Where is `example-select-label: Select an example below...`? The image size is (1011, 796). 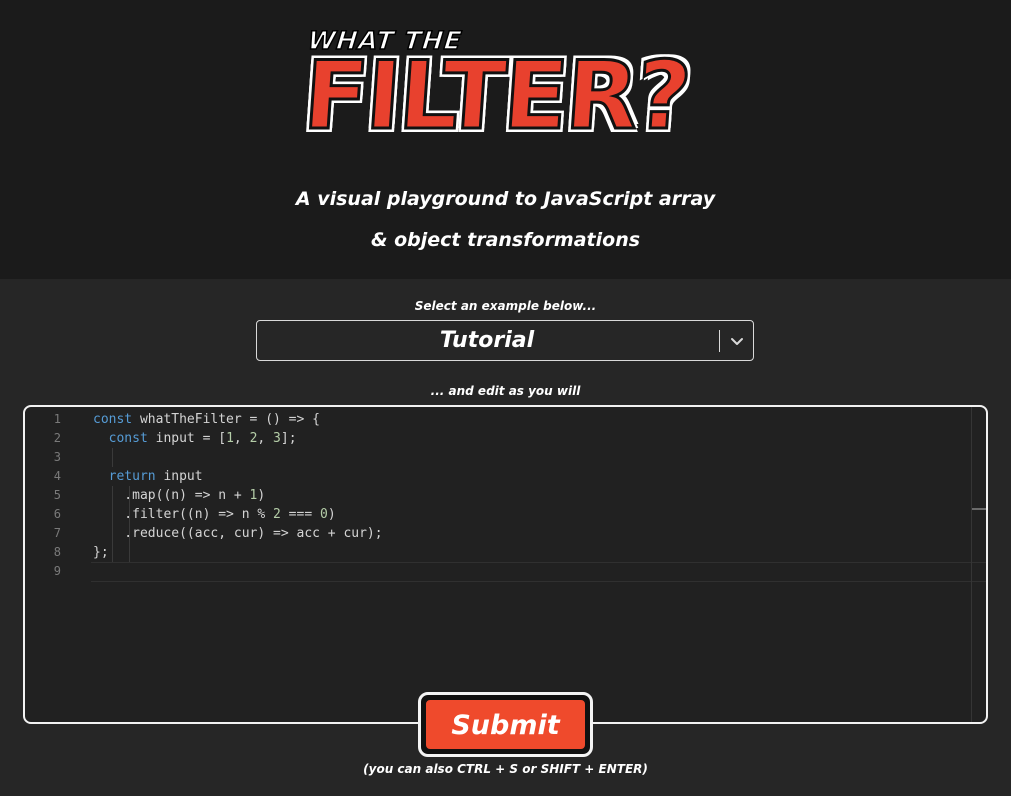 example-select-label: Select an example below... is located at coordinates (505, 306).